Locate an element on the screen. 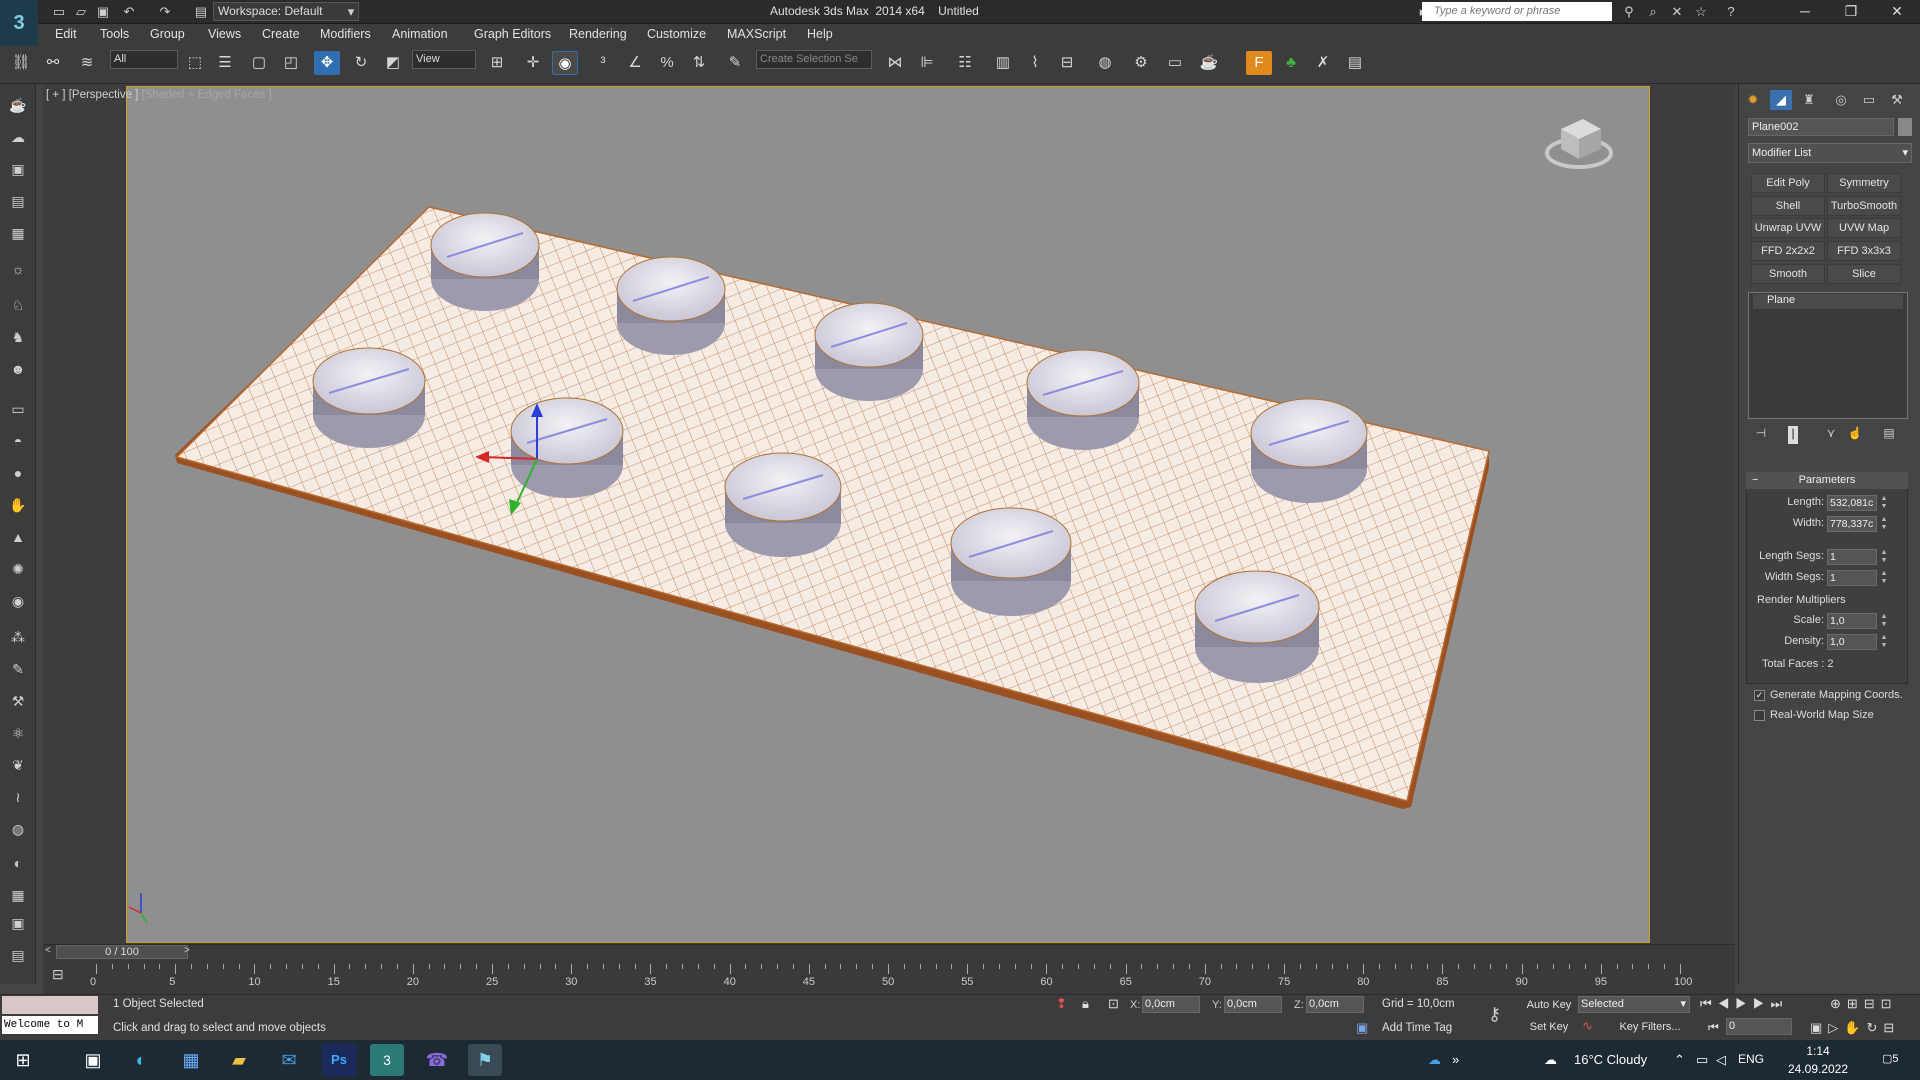 This screenshot has height=1080, width=1920. layer-manager-icon: ☷ is located at coordinates (965, 63).